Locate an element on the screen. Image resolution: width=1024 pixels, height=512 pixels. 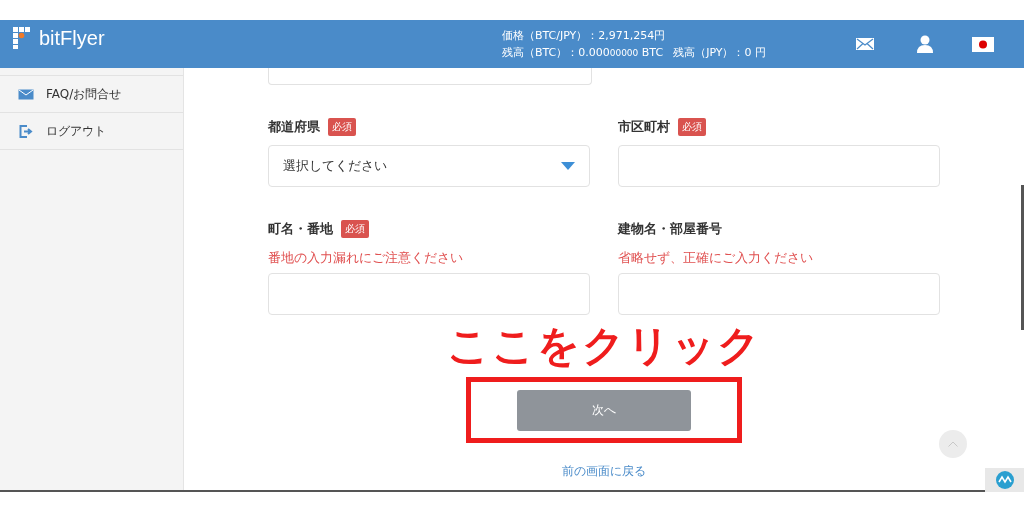
price-text: 価格（BTC/JPY）：2,971,254円 is located at coordinates (584, 35).